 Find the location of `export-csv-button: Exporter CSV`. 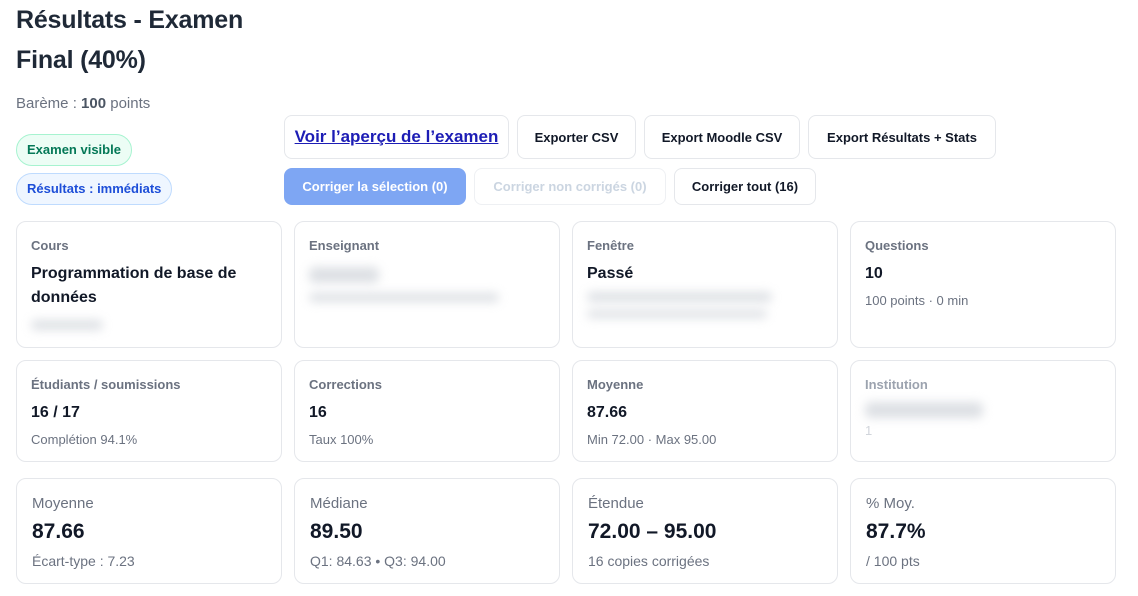

export-csv-button: Exporter CSV is located at coordinates (576, 137).